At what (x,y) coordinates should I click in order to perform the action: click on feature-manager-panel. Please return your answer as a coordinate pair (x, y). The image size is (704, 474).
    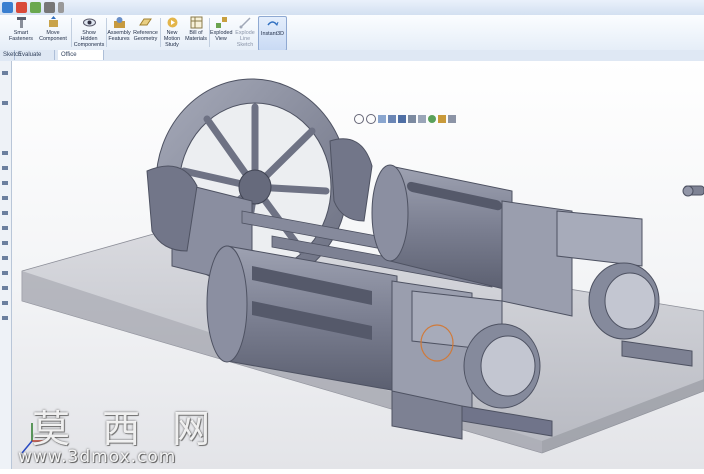
    Looking at the image, I should click on (6, 265).